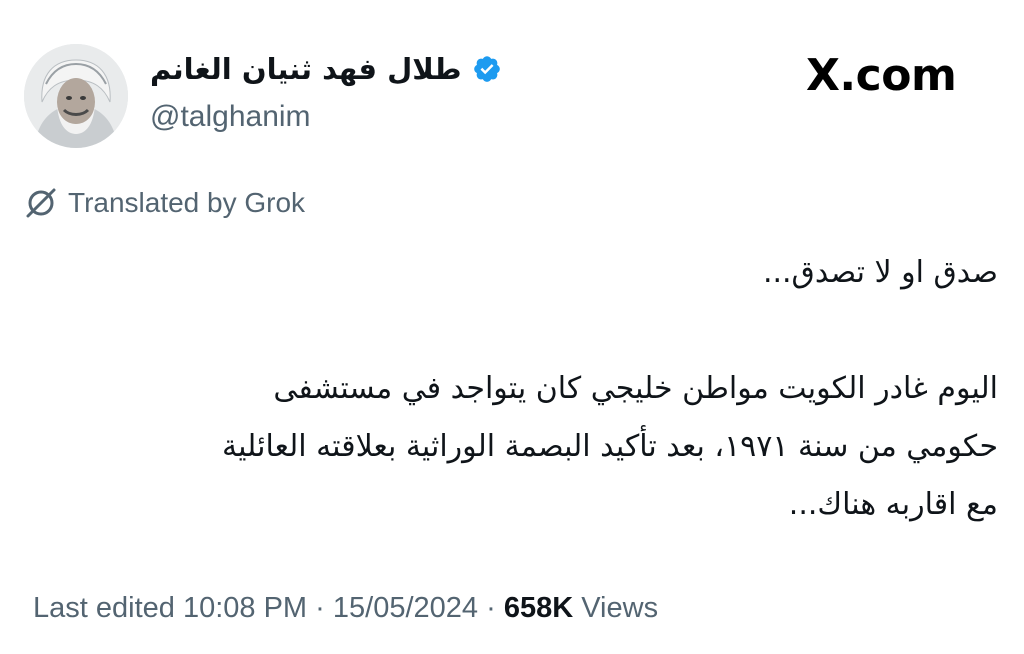  Describe the element at coordinates (41, 203) in the screenshot. I see `grok-icon` at that location.